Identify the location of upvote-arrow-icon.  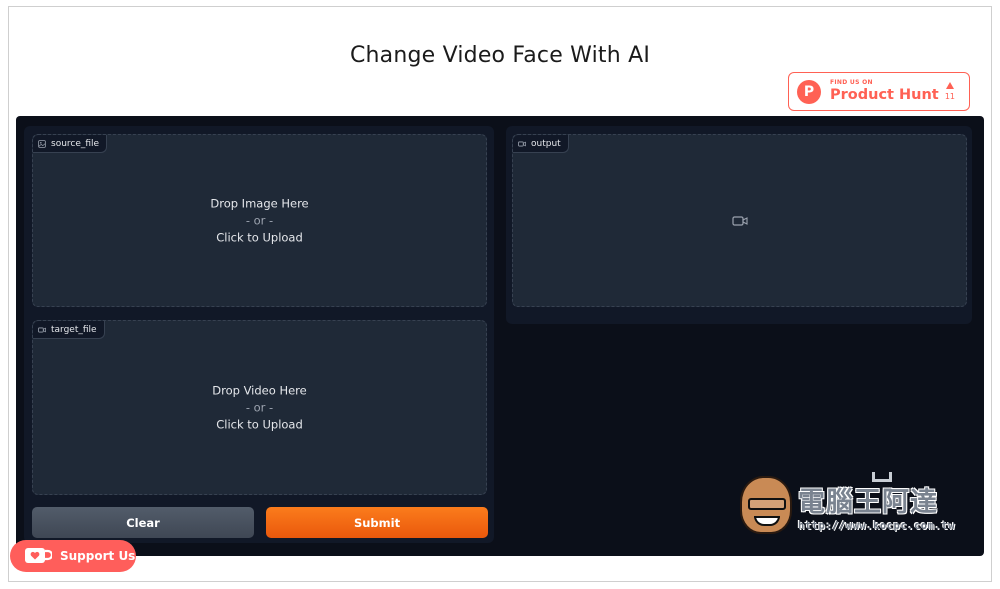
(949, 85).